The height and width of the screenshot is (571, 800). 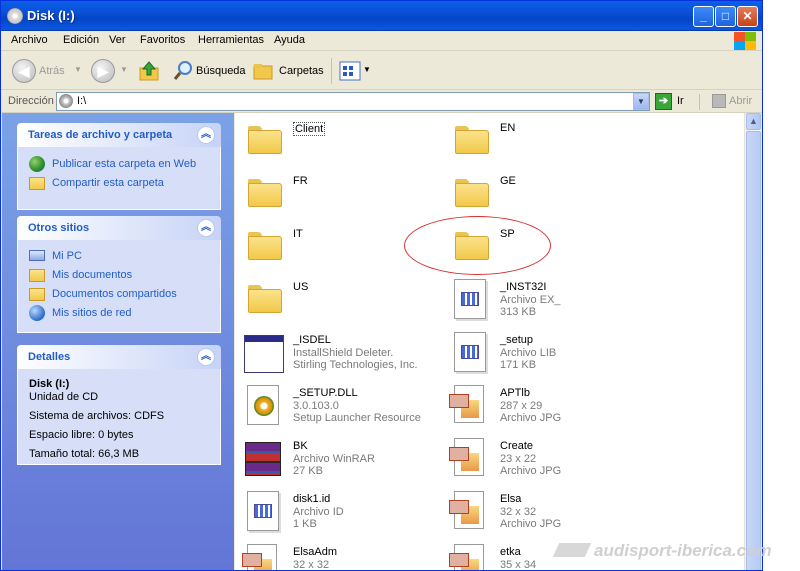 What do you see at coordinates (381, 16) in the screenshot?
I see `title-bar: Disk (I:) _ □ ✕` at bounding box center [381, 16].